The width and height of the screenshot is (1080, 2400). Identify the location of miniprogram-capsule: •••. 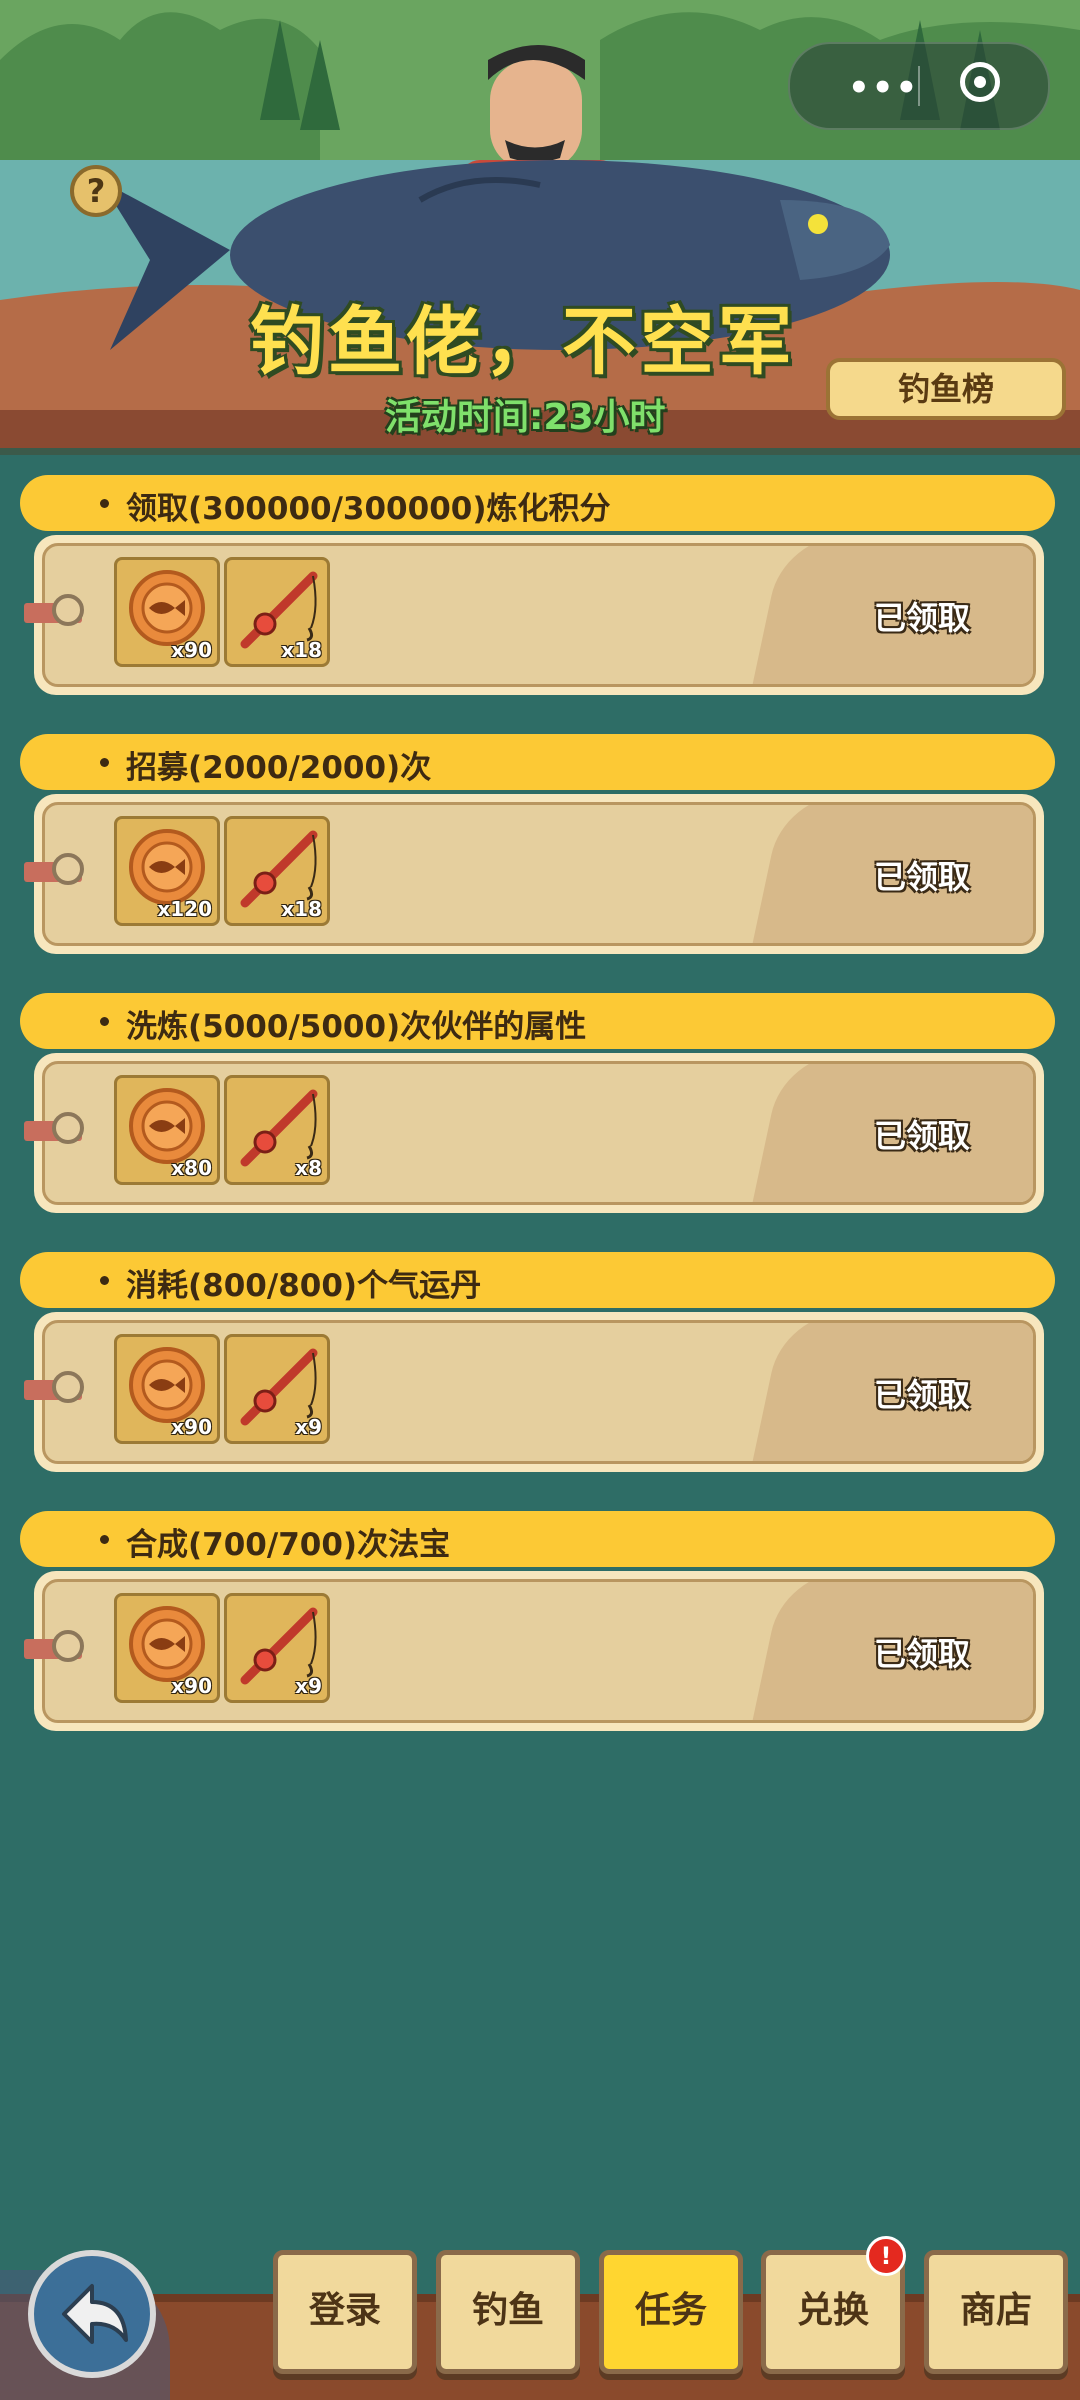
(919, 86).